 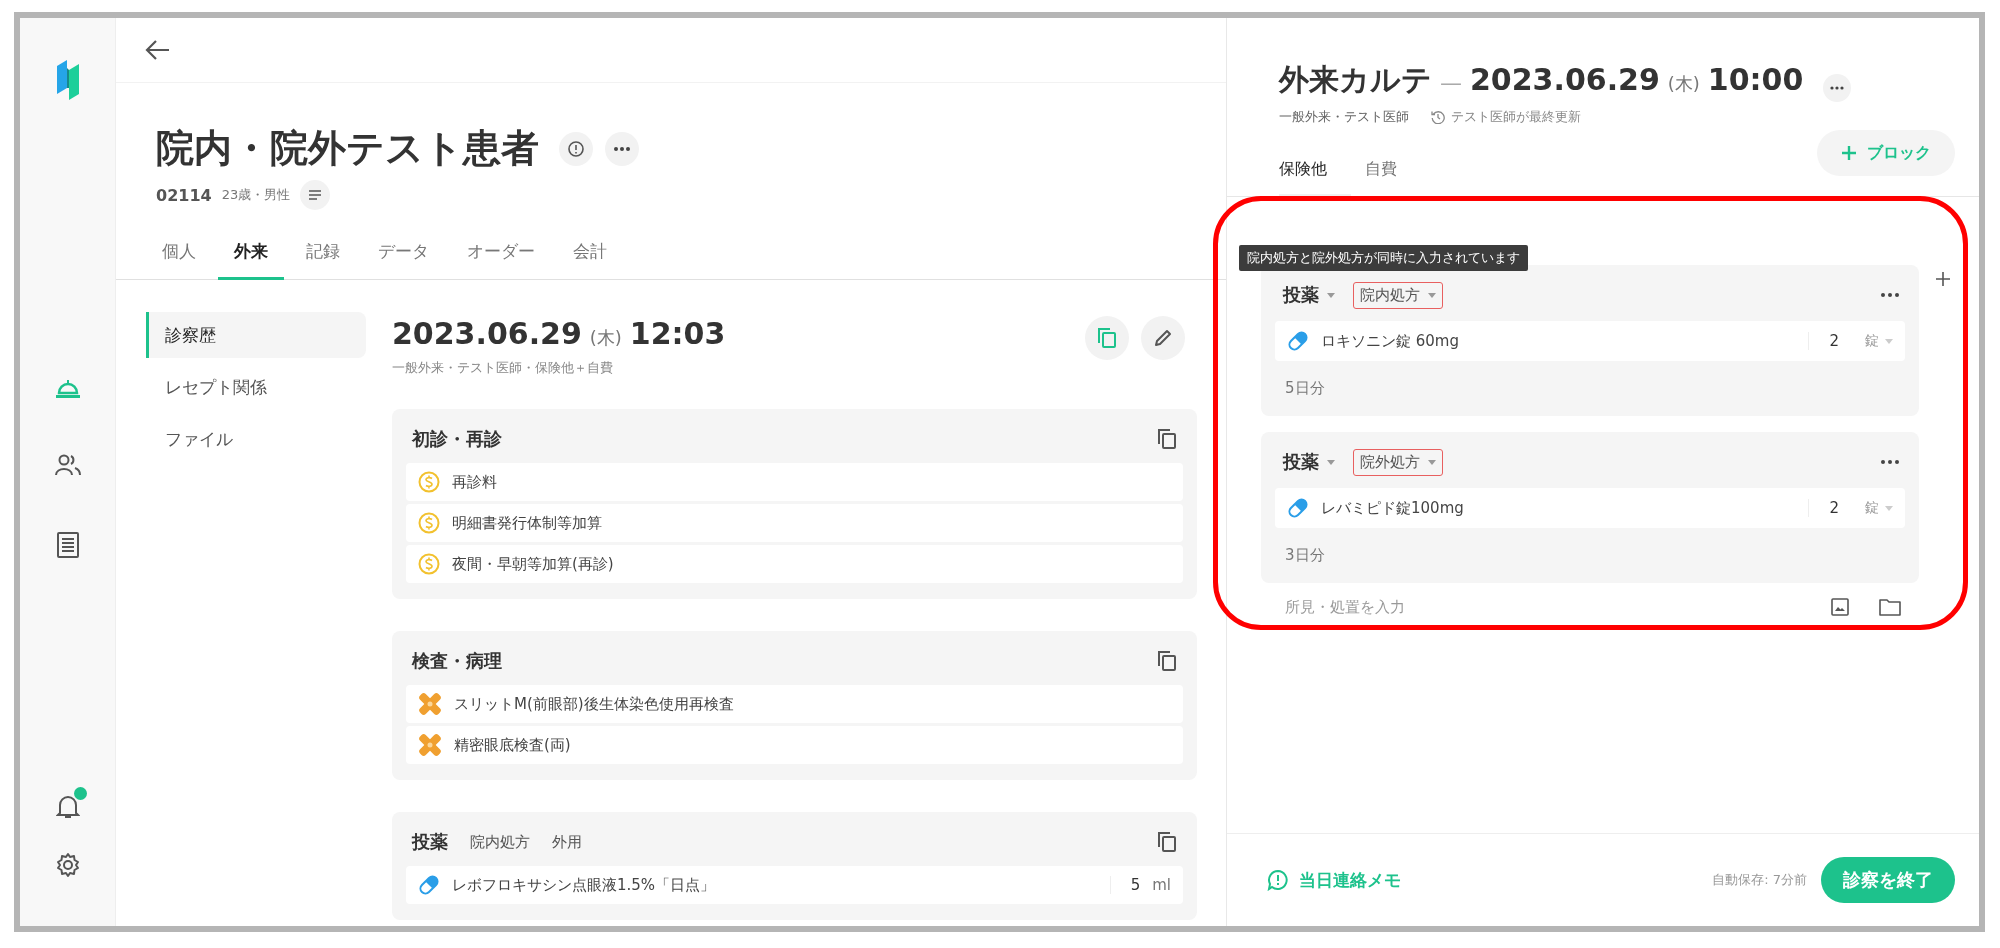 I want to click on order-name: 明細書発行体制等加算, so click(x=527, y=523).